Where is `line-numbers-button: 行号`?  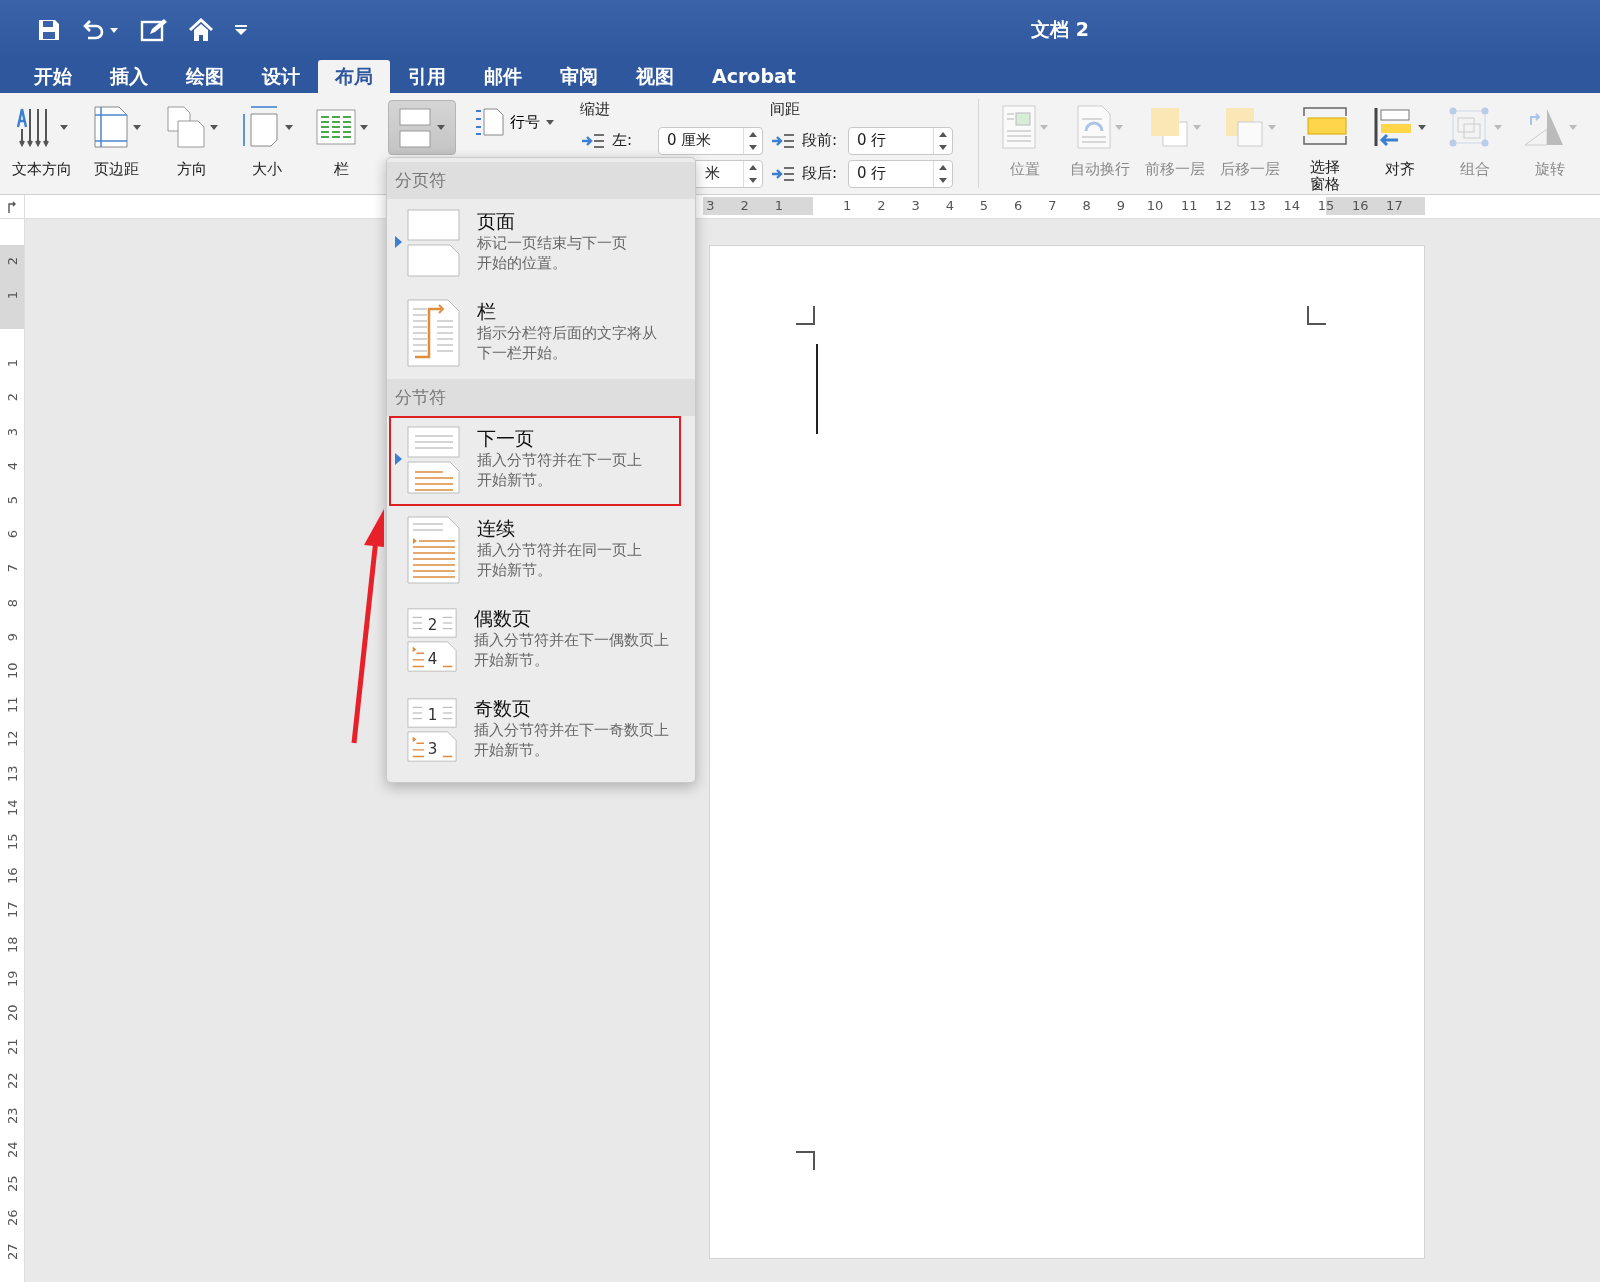
line-numbers-button: 行号 is located at coordinates (514, 122).